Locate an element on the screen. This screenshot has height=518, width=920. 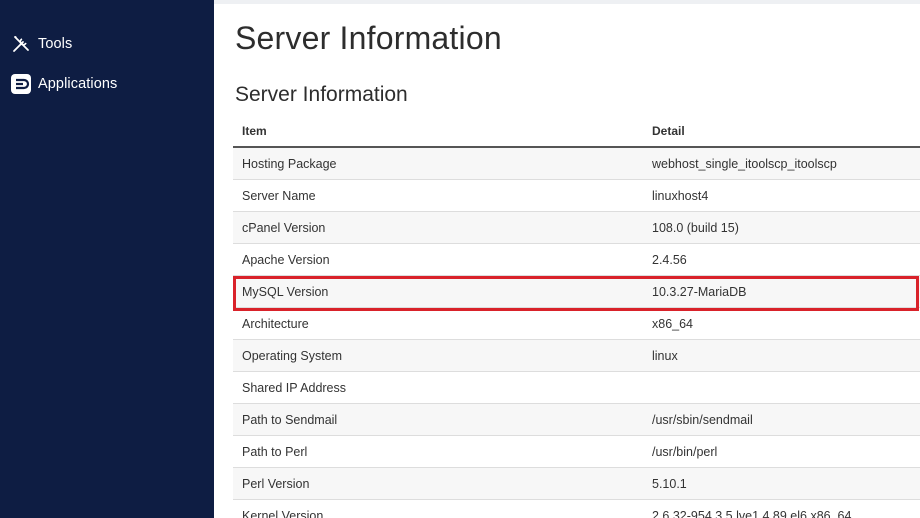
table-row: Path to Sendmail /usr/sbin/sendmail is located at coordinates (576, 419).